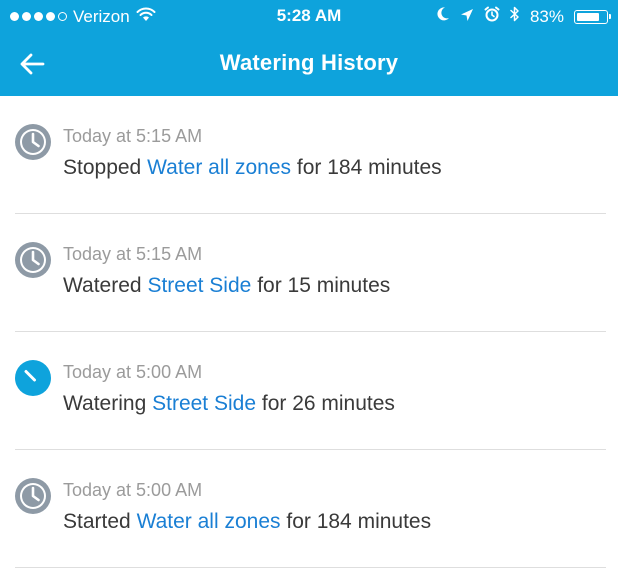 This screenshot has width=618, height=585. I want to click on history-description: Started Water all zones for 184 minutes, so click(247, 522).